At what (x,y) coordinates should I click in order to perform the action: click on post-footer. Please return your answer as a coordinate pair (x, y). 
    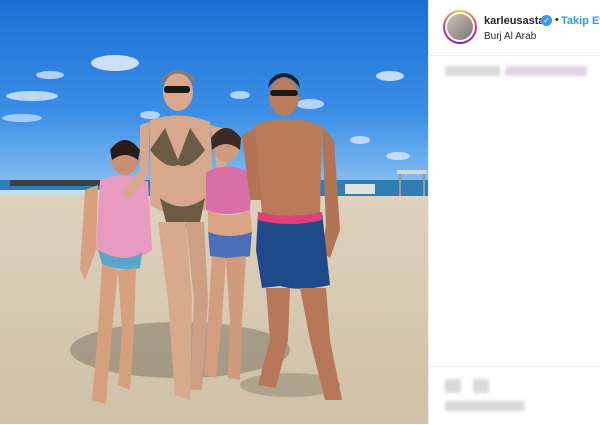
    Looking at the image, I should click on (514, 395).